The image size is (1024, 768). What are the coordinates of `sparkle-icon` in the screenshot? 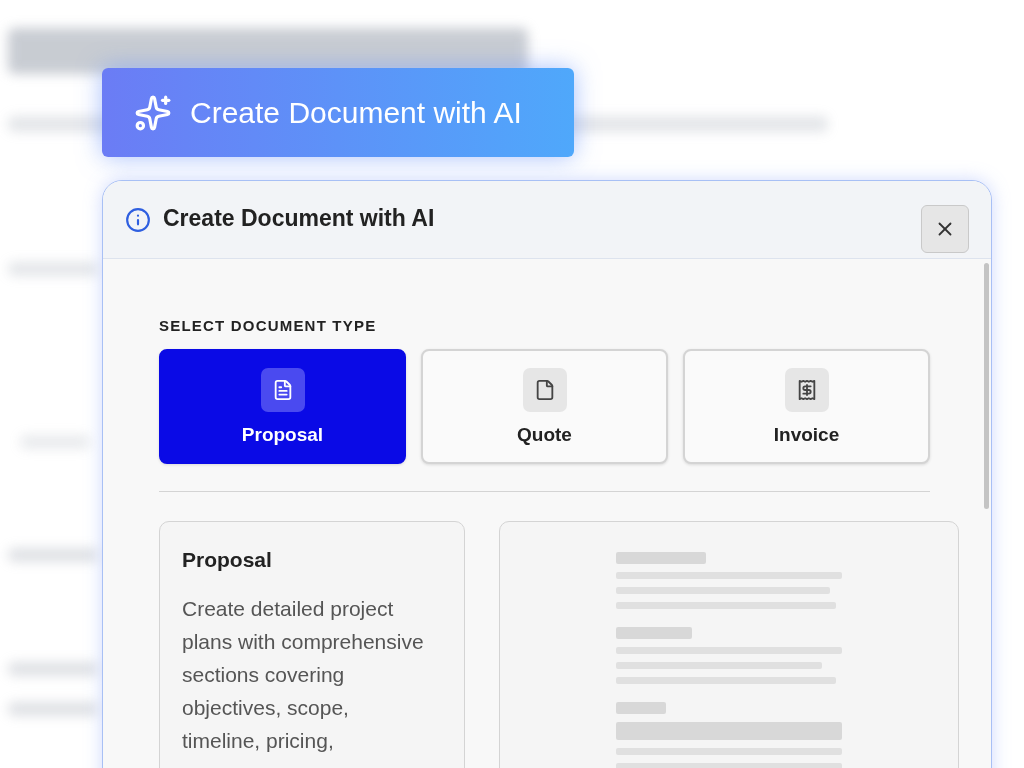 It's located at (153, 112).